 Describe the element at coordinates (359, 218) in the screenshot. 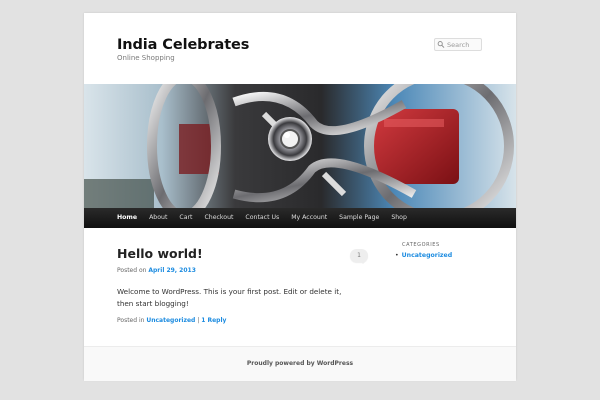

I see `nav-item-sample-page: Sample Page` at that location.